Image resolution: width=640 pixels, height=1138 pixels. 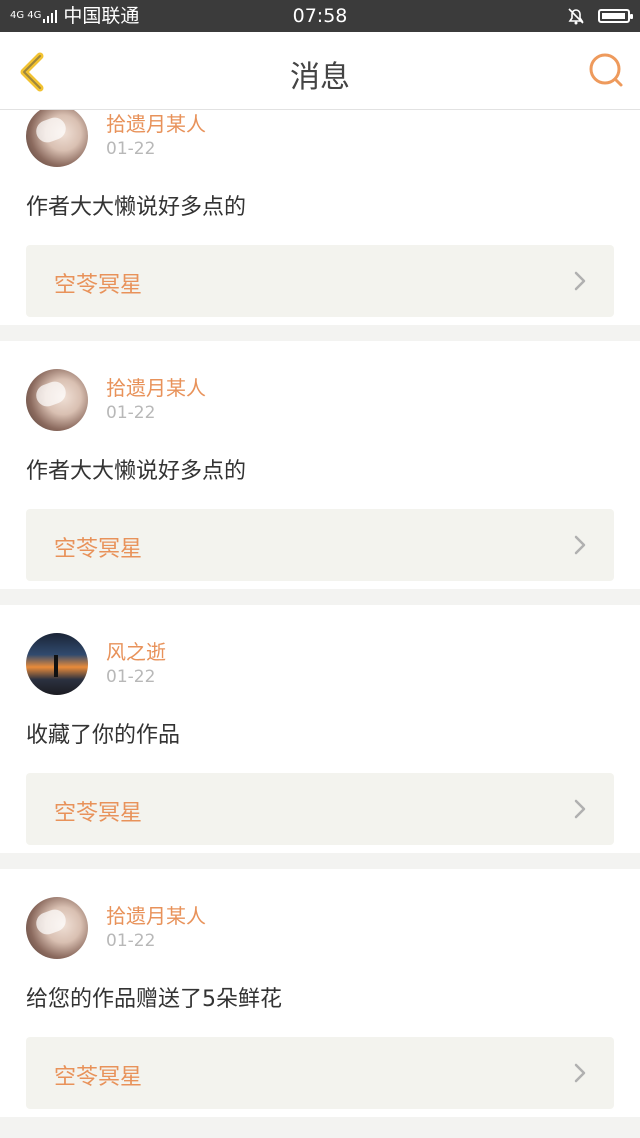 I want to click on battery-icon, so click(x=615, y=16).